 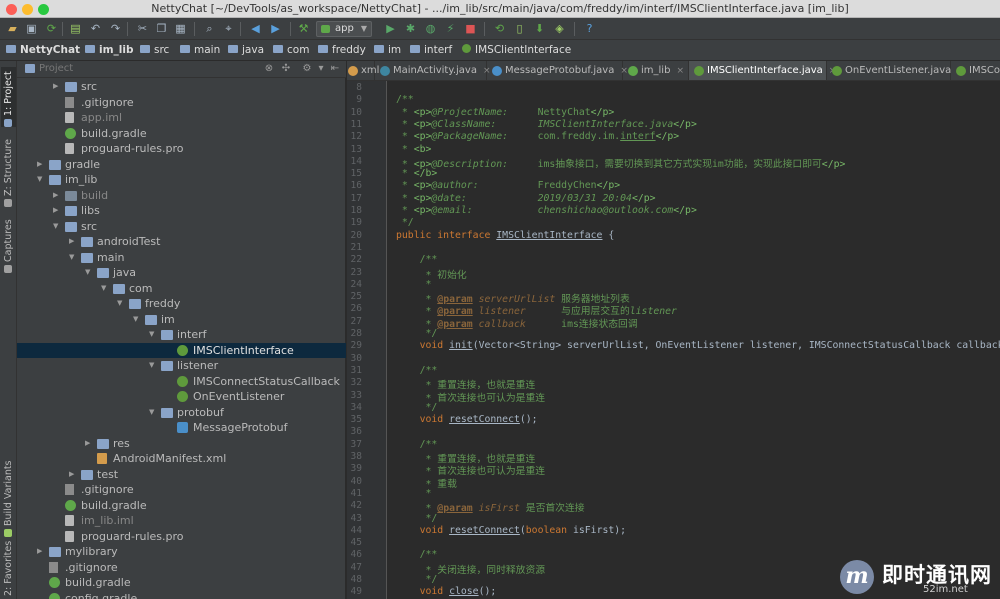 What do you see at coordinates (762, 70) in the screenshot?
I see `editor-tab: IMSClientInterface.java×` at bounding box center [762, 70].